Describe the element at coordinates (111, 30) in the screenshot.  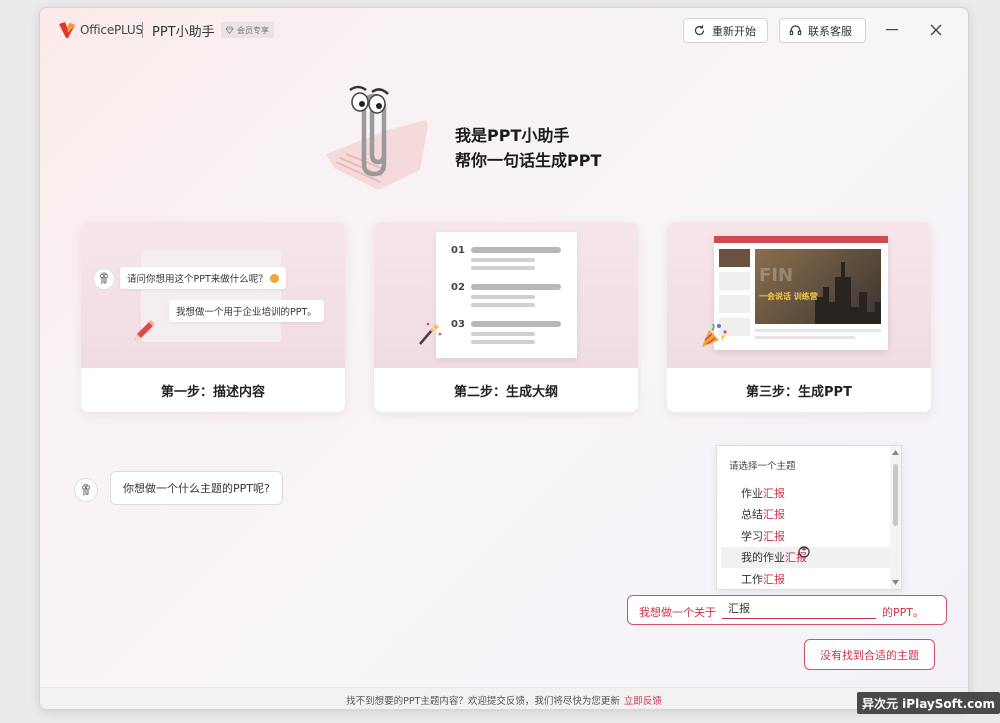
I see `brand-name: OfficePLUS` at that location.